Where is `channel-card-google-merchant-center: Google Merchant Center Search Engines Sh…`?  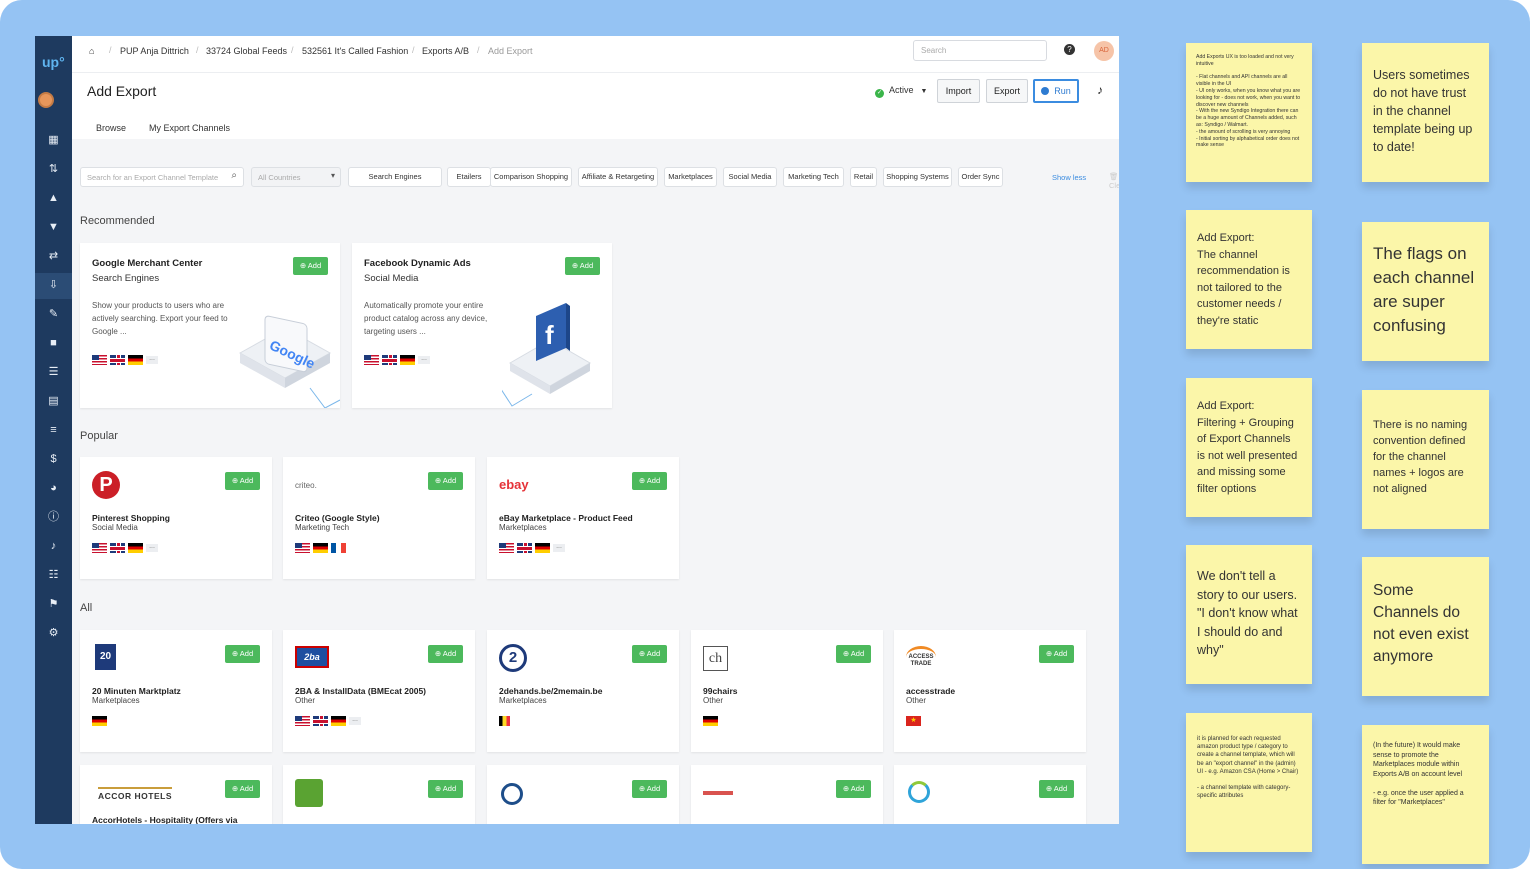
channel-card-google-merchant-center: Google Merchant Center Search Engines Sh… is located at coordinates (210, 325).